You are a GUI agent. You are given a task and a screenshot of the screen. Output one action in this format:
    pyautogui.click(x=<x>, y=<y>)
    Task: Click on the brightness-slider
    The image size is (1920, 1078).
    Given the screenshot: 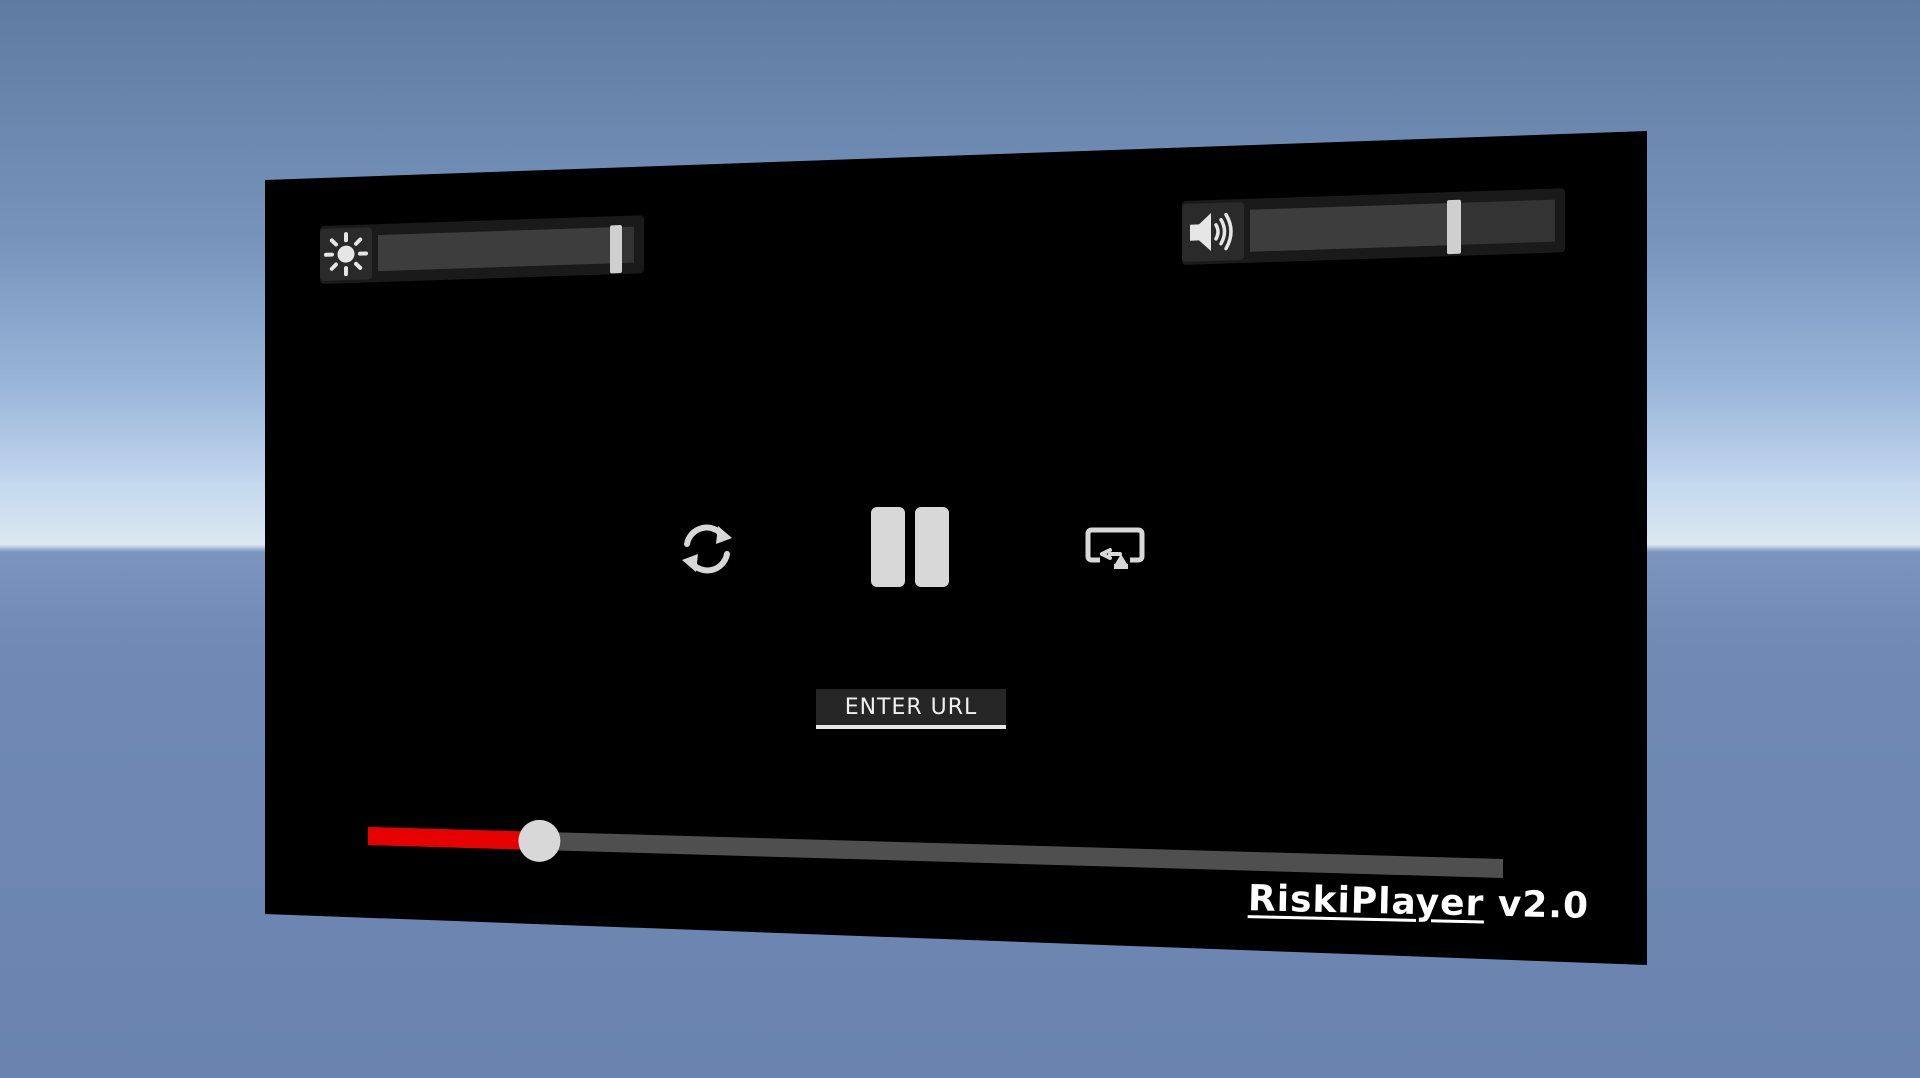 What is the action you would take?
    pyautogui.click(x=482, y=249)
    